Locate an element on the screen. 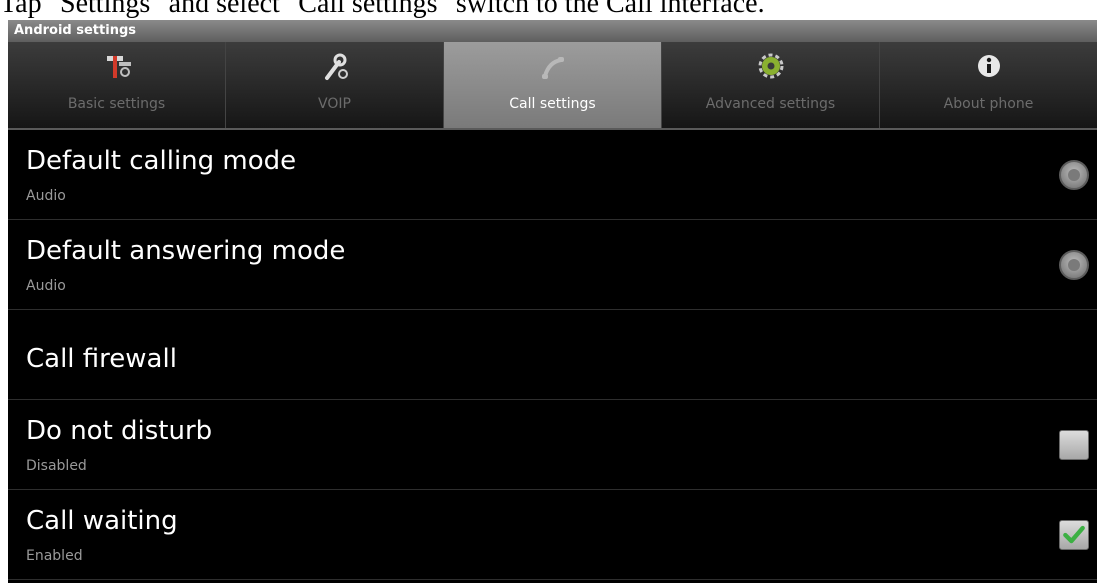  call-waiting-checkbox is located at coordinates (1074, 535).